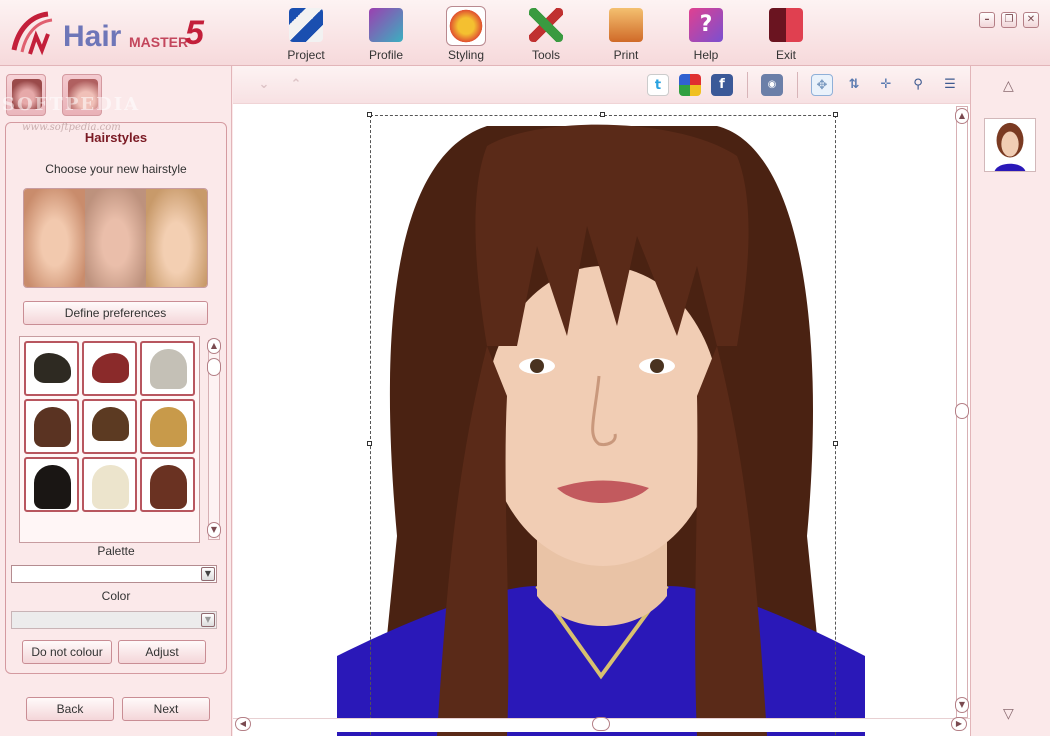  Describe the element at coordinates (1031, 20) in the screenshot. I see `close-button: ✕` at that location.